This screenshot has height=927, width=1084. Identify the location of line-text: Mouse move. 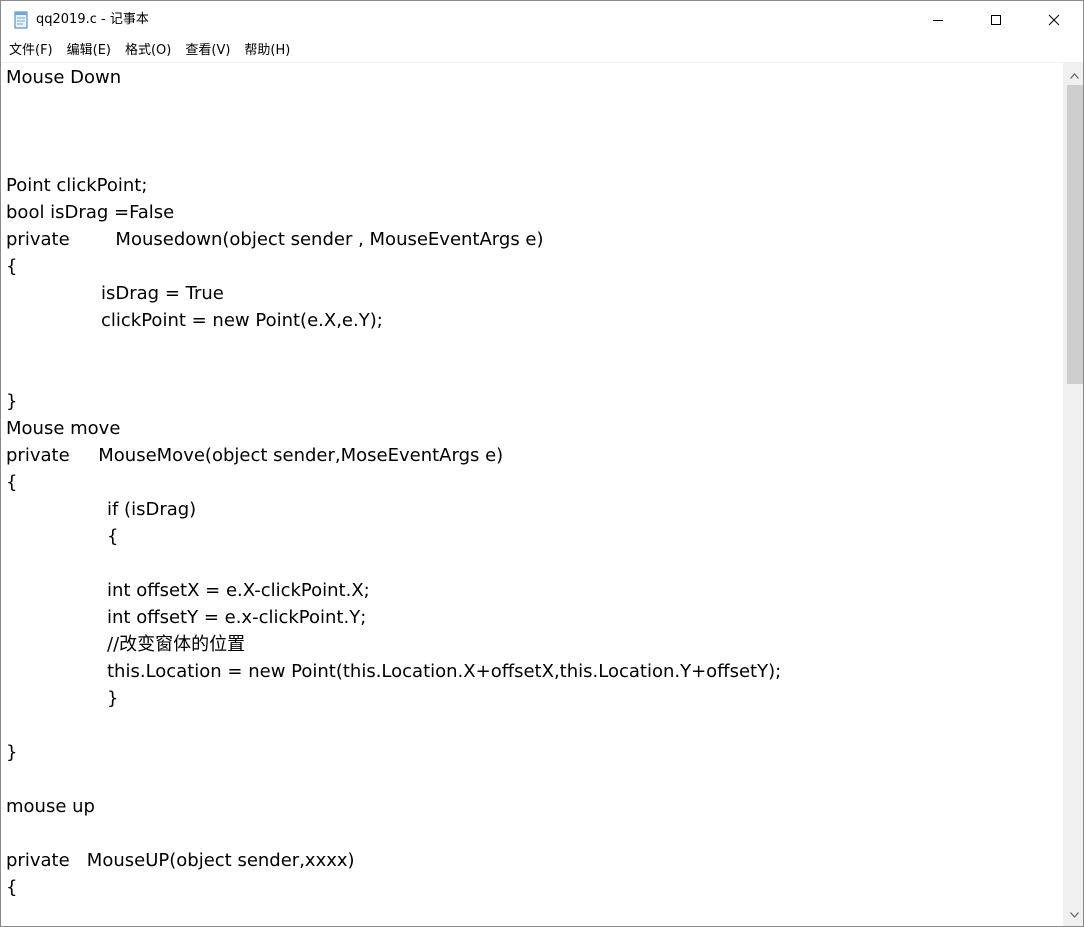
(63, 428).